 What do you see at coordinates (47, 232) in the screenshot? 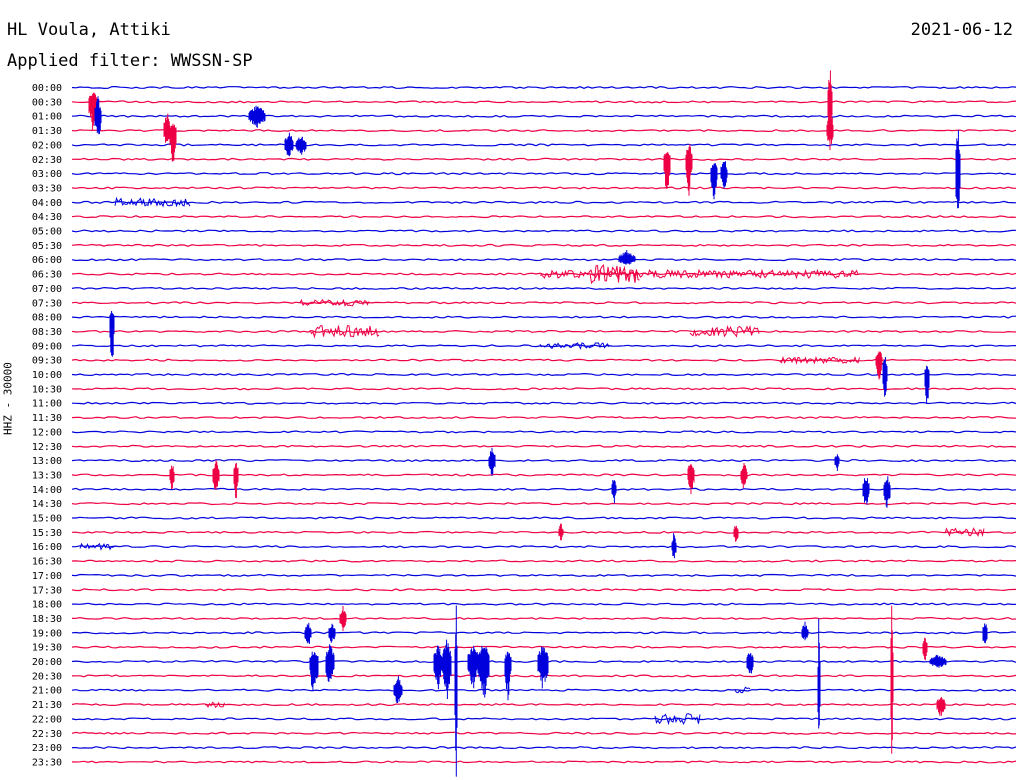
I see `time-label: 05:00` at bounding box center [47, 232].